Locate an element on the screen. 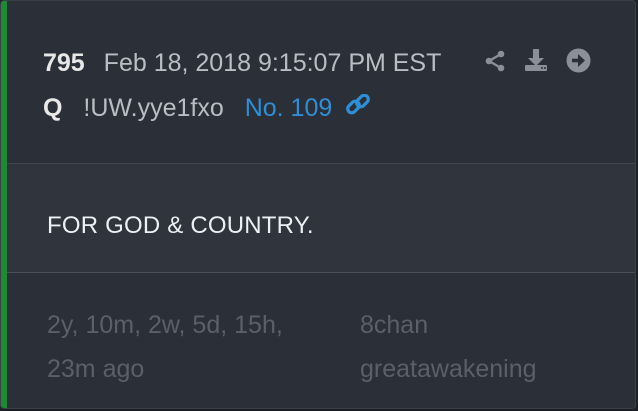  post-number: 795 is located at coordinates (64, 63).